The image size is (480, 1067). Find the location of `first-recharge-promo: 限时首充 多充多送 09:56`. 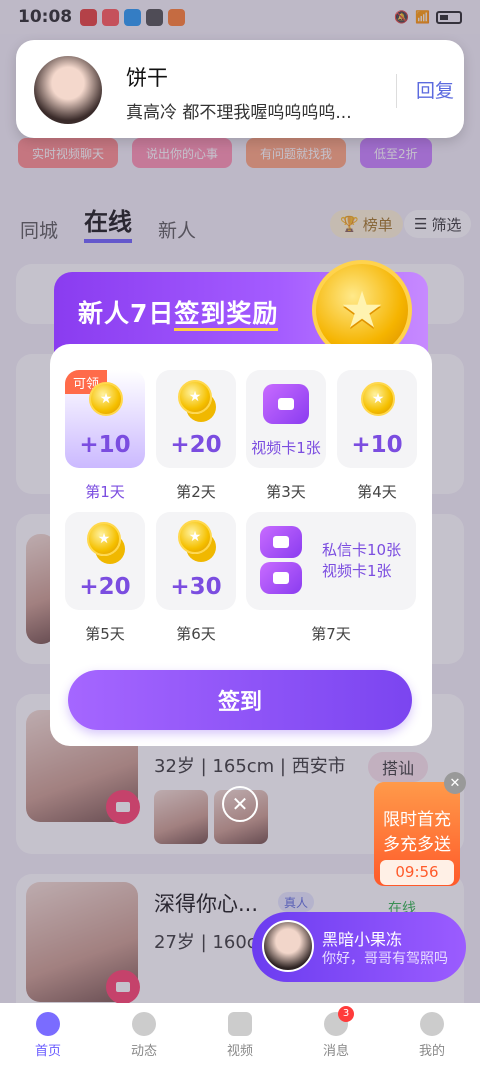

first-recharge-promo: 限时首充 多充多送 09:56 is located at coordinates (417, 834).